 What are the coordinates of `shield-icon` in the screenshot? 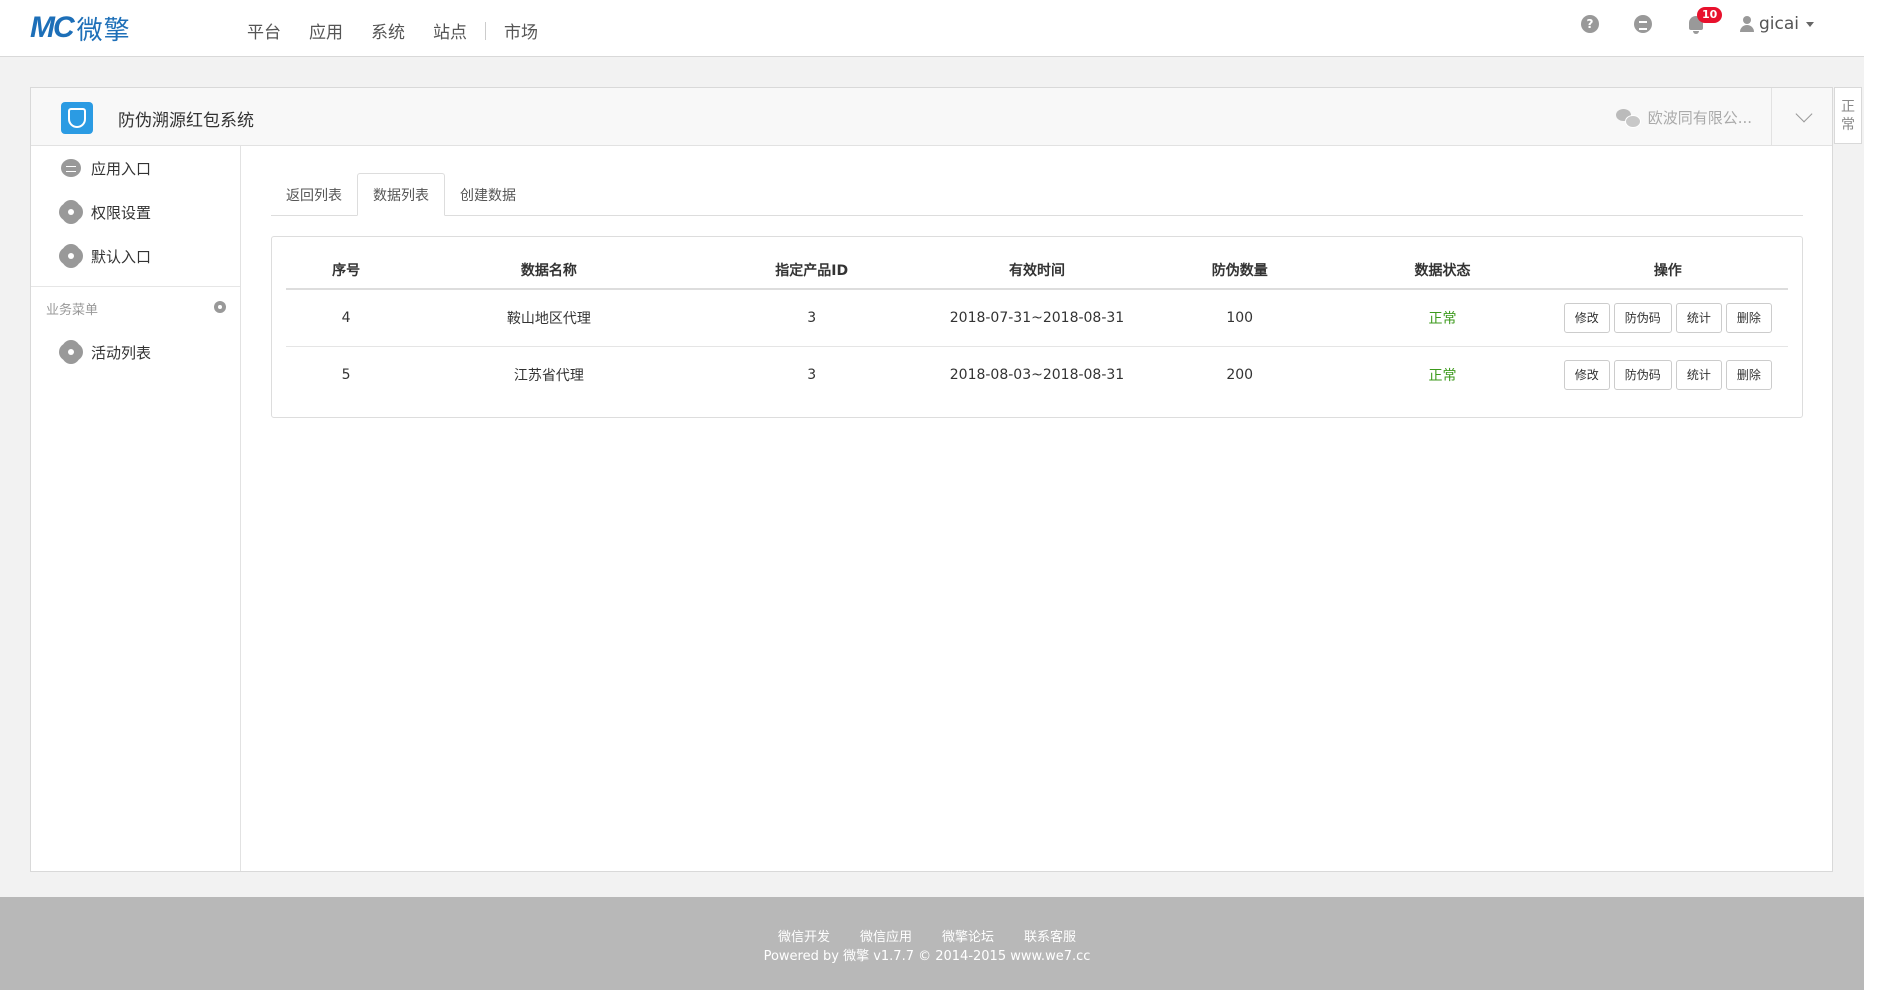 It's located at (77, 118).